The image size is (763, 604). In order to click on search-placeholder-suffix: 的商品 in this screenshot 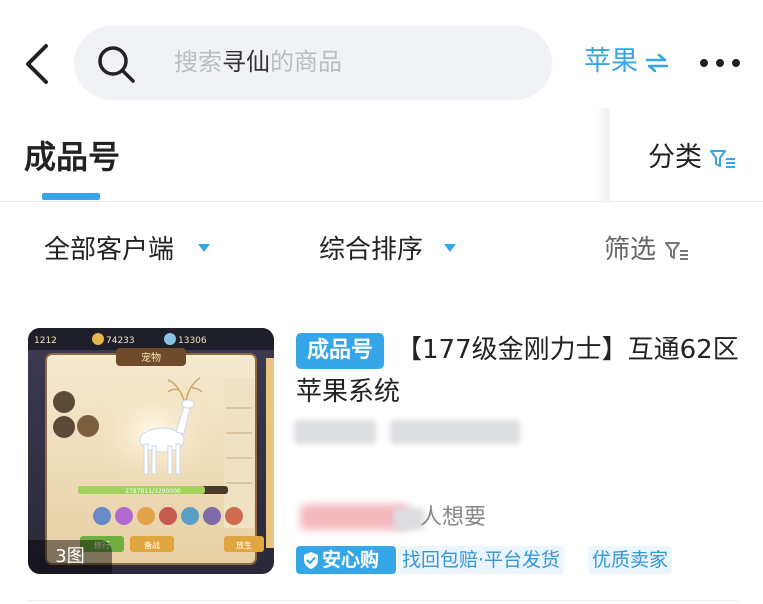, I will do `click(306, 62)`.